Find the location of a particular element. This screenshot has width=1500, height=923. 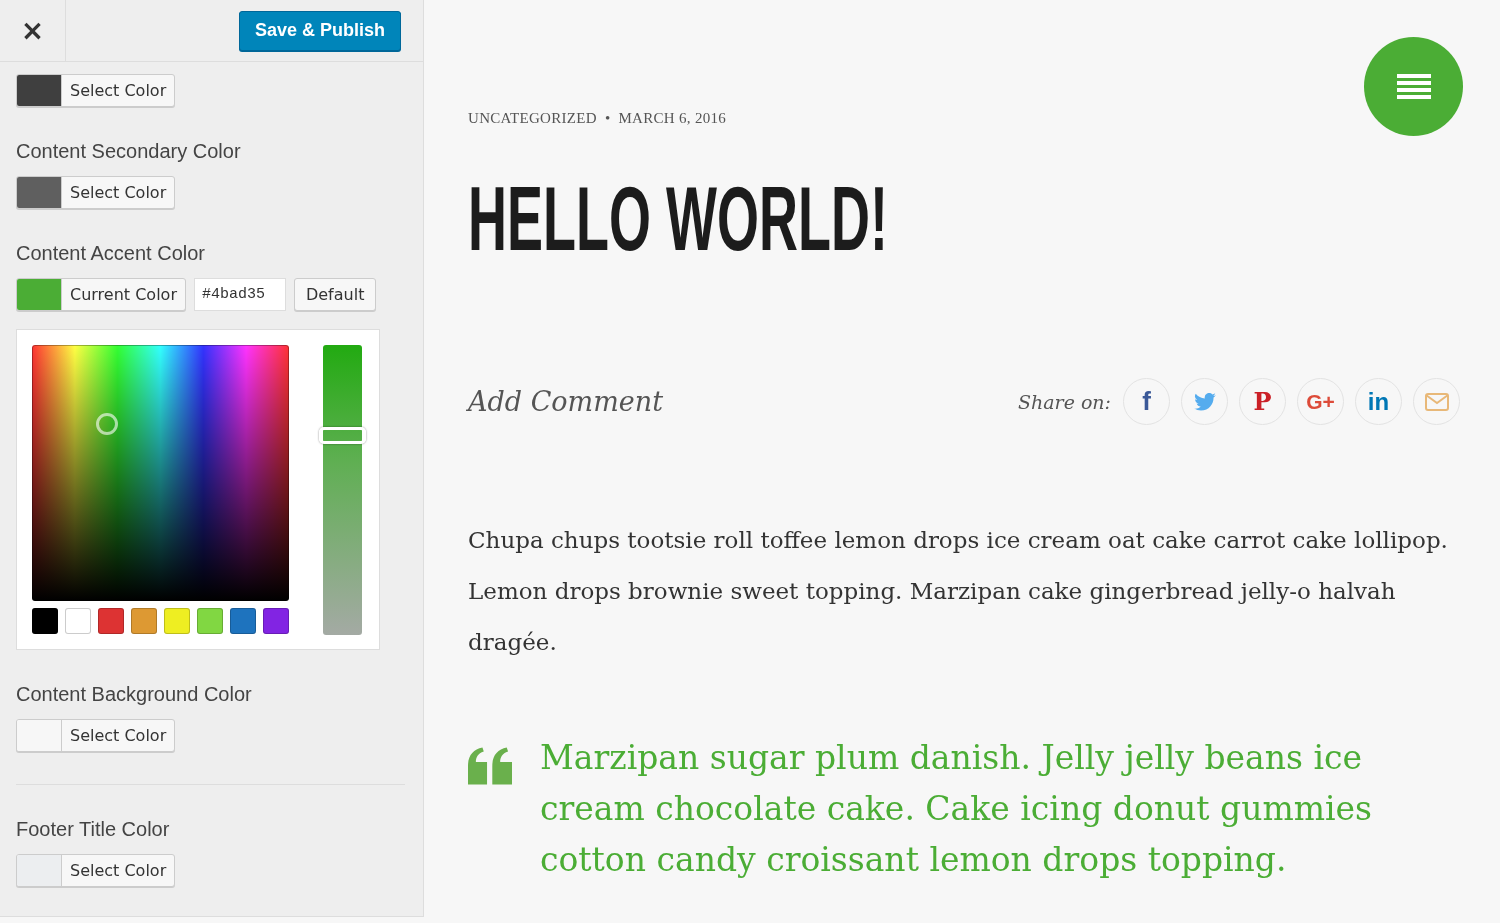

body-paragraph: Chupa chups tootsie roll toffee lemon drops ice cream oat cake carrot cake lollipop. Lemon drops brownie sweet topping. Marzipan cake gingerbread jelly-o halvah dragée. is located at coordinates (958, 591).